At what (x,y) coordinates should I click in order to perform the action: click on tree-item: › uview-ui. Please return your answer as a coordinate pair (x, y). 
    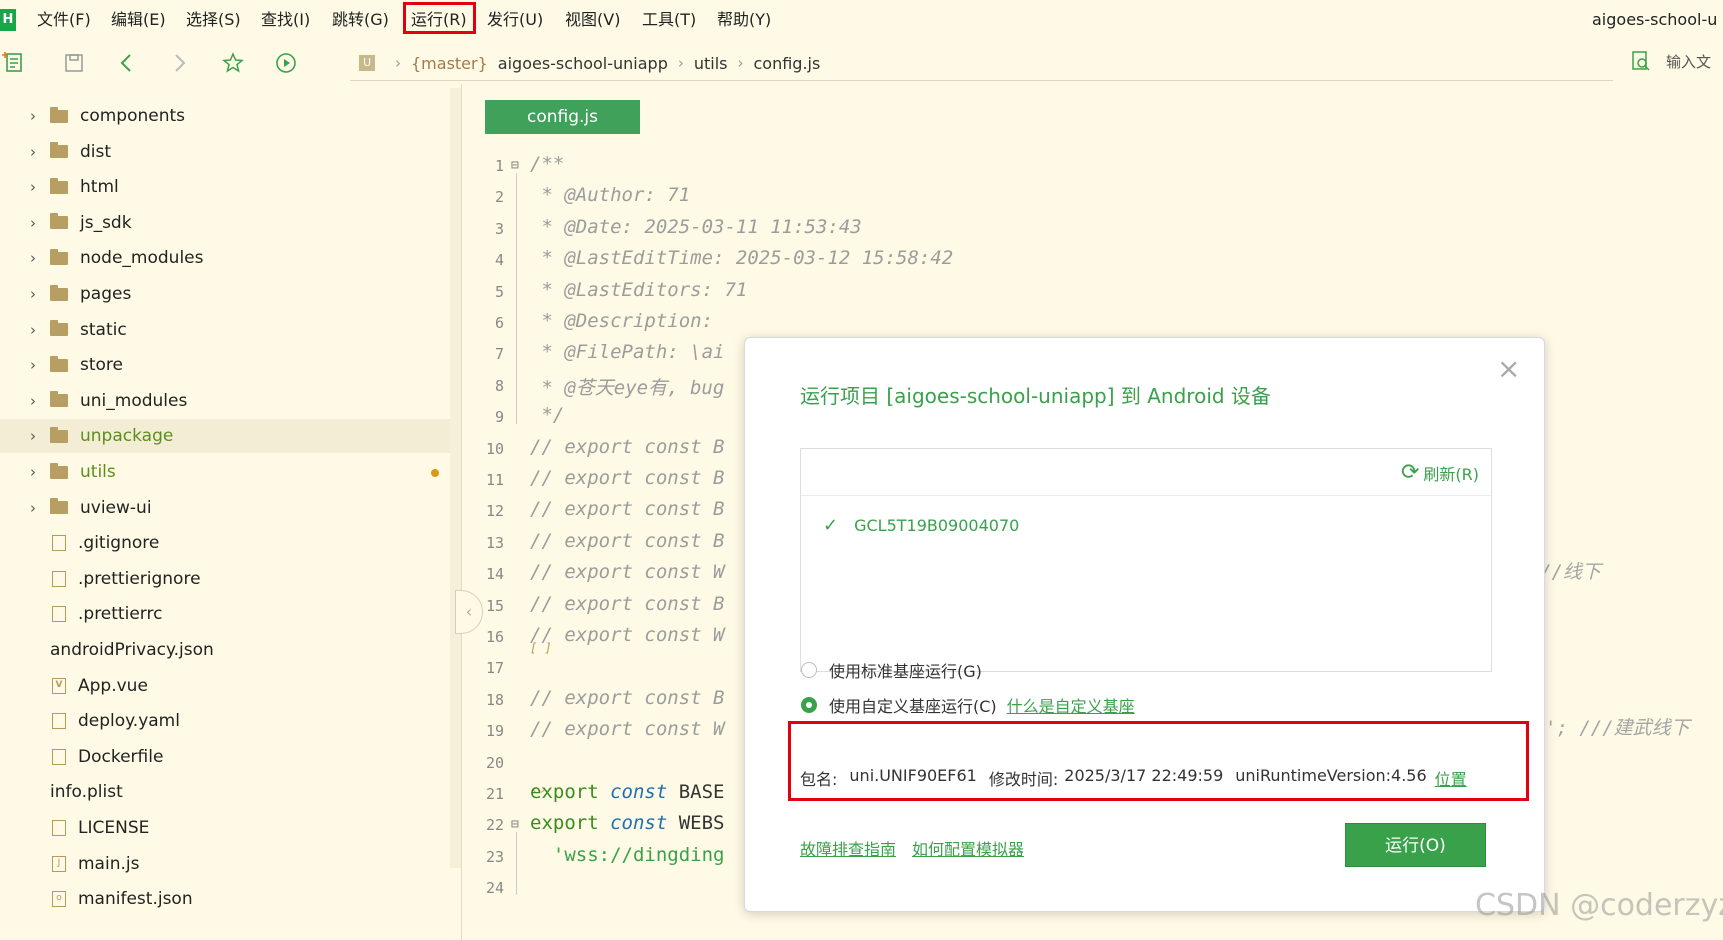
    Looking at the image, I should click on (225, 508).